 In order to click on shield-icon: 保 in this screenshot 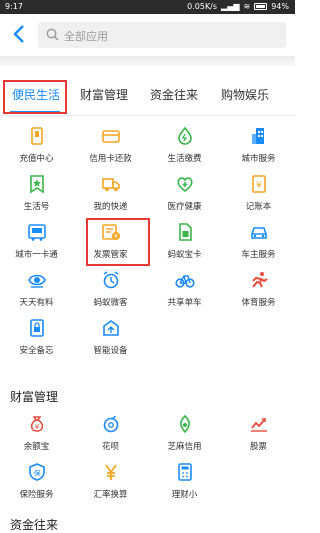, I will do `click(37, 472)`.